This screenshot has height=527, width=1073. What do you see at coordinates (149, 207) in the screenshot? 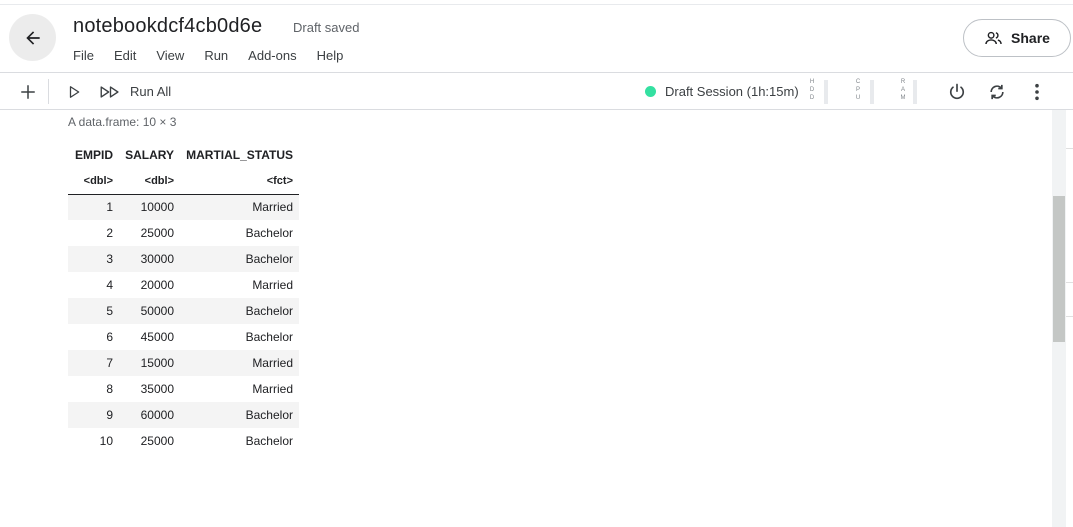
I see `cell-salary: 10000` at bounding box center [149, 207].